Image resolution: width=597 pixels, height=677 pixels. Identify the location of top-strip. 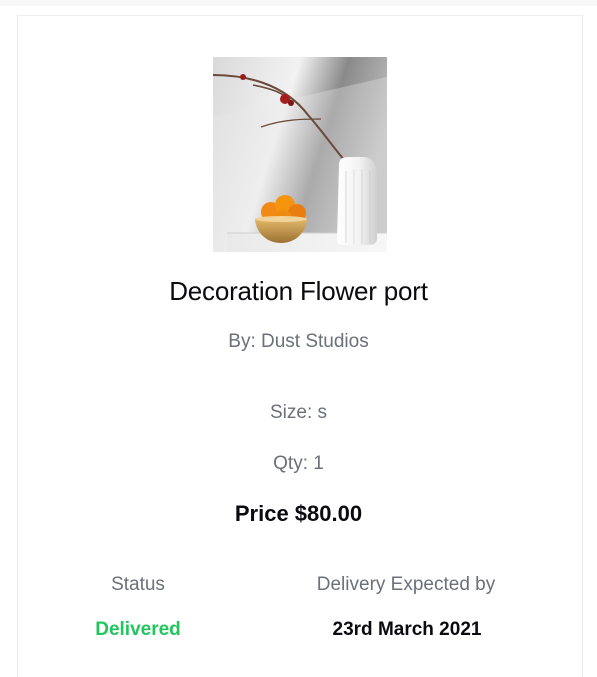
(298, 3).